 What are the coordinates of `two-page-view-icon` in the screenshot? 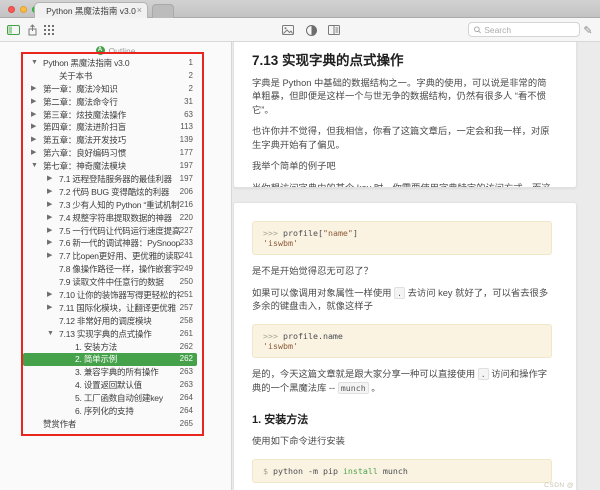 It's located at (334, 30).